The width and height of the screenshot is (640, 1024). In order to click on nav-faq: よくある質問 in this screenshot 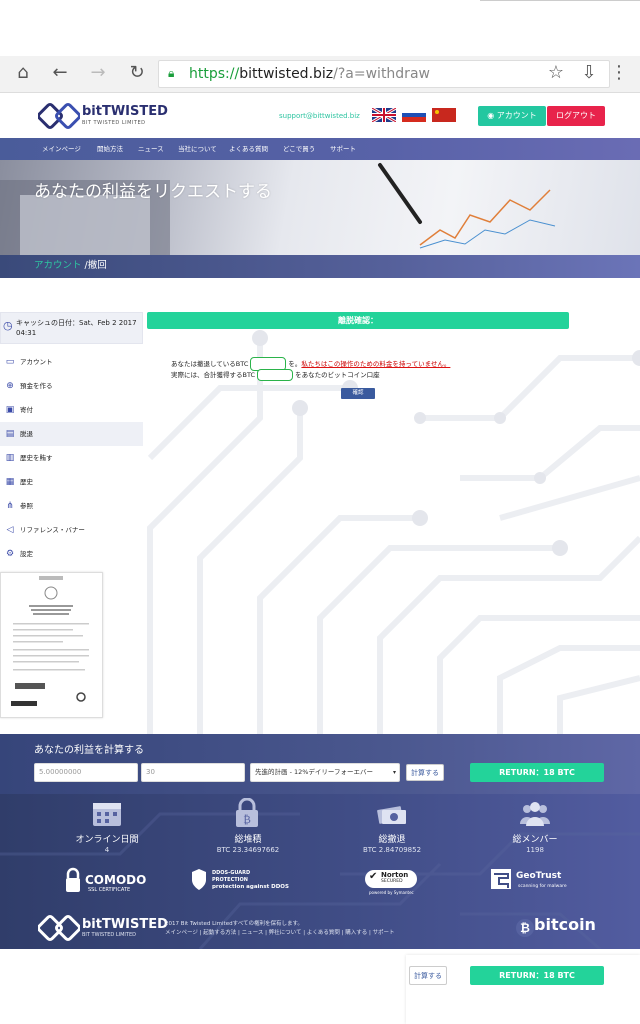, I will do `click(248, 149)`.